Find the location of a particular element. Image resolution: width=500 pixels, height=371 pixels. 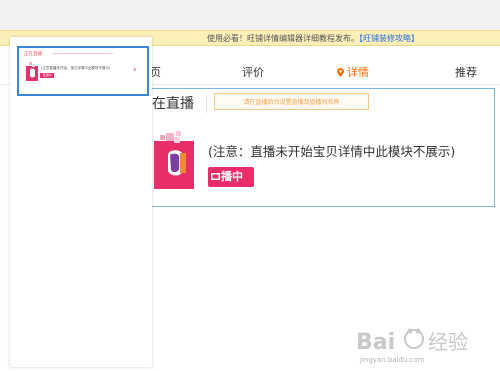

top-bar is located at coordinates (250, 15).